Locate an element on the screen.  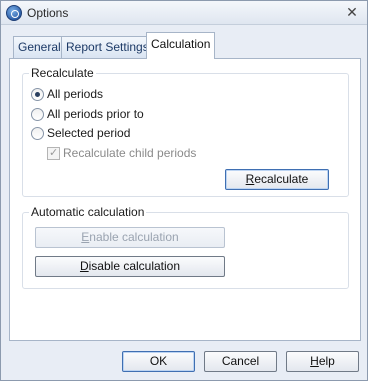
ok-button: OK is located at coordinates (158, 361).